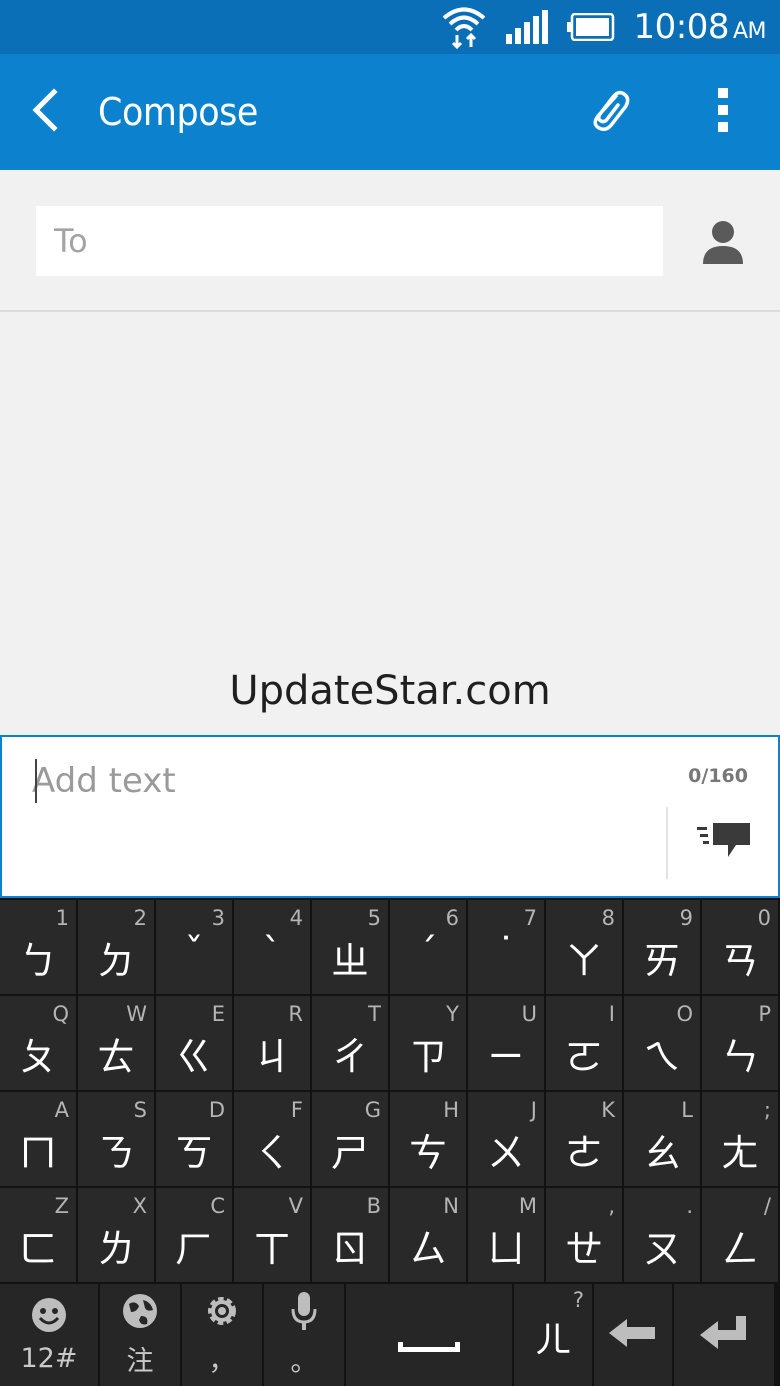 The image size is (780, 1386). I want to click on send-button, so click(724, 843).